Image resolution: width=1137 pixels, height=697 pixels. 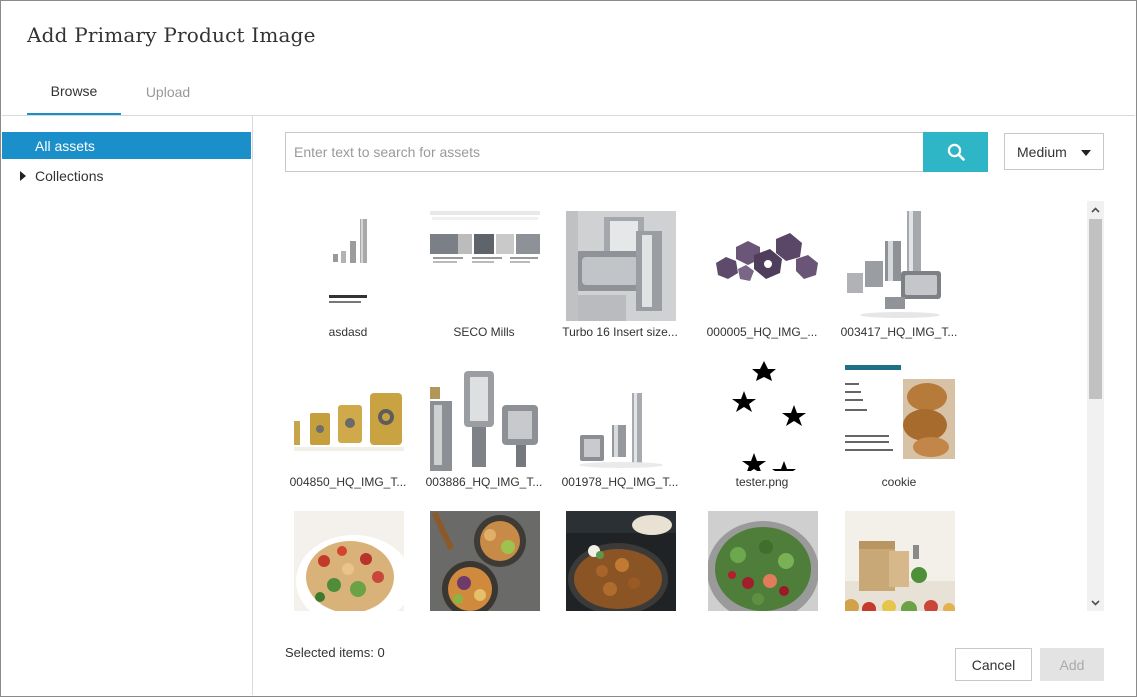 What do you see at coordinates (23, 175) in the screenshot?
I see `expand-triangle-icon` at bounding box center [23, 175].